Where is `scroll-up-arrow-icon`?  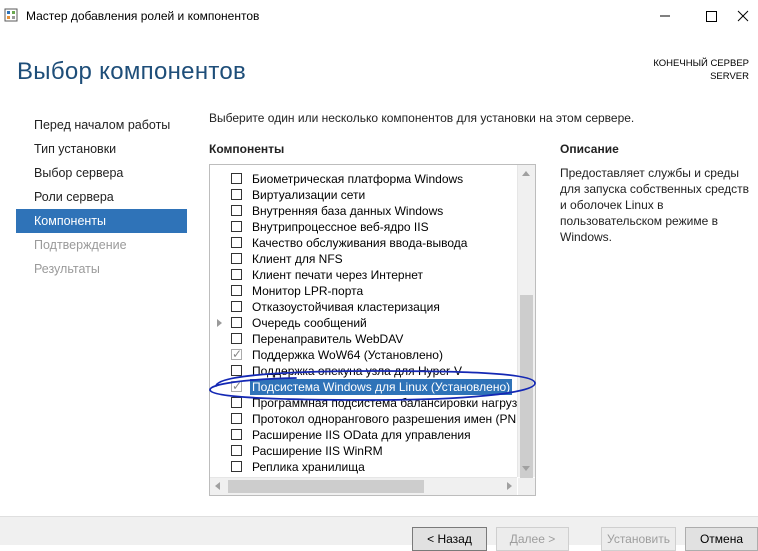 scroll-up-arrow-icon is located at coordinates (526, 173).